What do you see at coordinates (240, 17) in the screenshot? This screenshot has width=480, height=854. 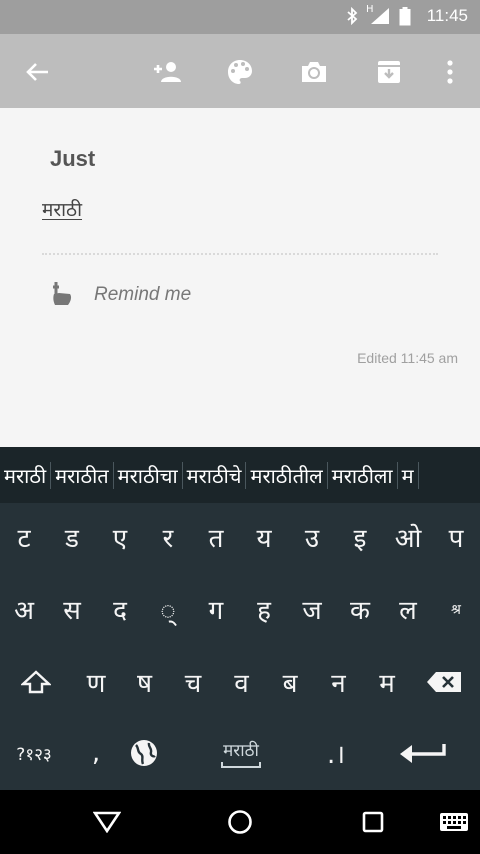 I see `status-bar: H 11:45` at bounding box center [240, 17].